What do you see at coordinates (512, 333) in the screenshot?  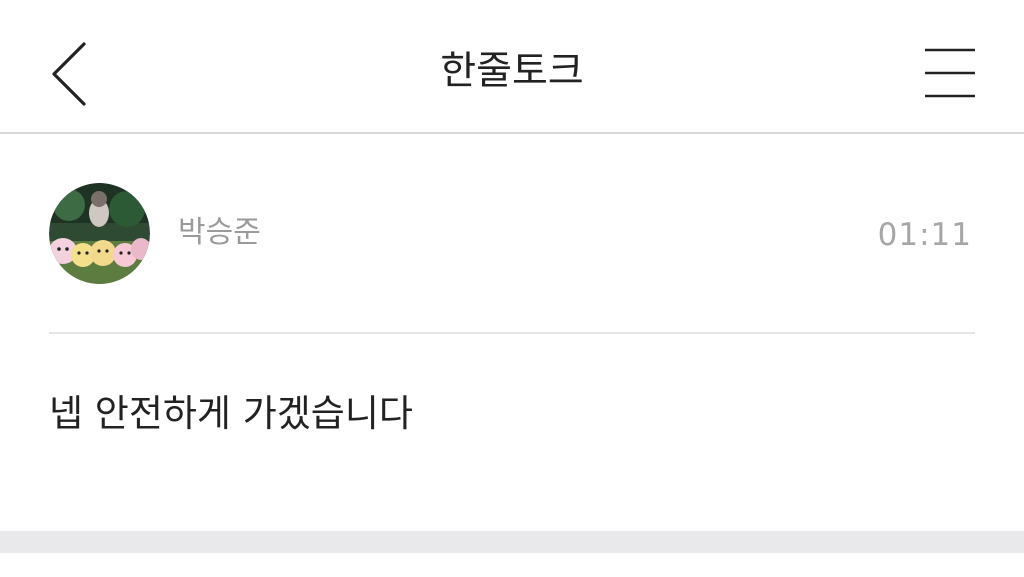 I see `divider` at bounding box center [512, 333].